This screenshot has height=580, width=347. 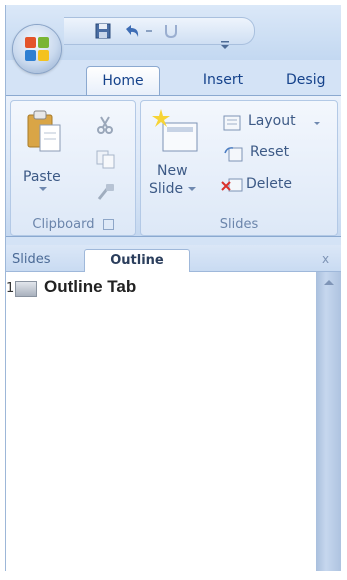 I want to click on reset-icon, so click(x=233, y=154).